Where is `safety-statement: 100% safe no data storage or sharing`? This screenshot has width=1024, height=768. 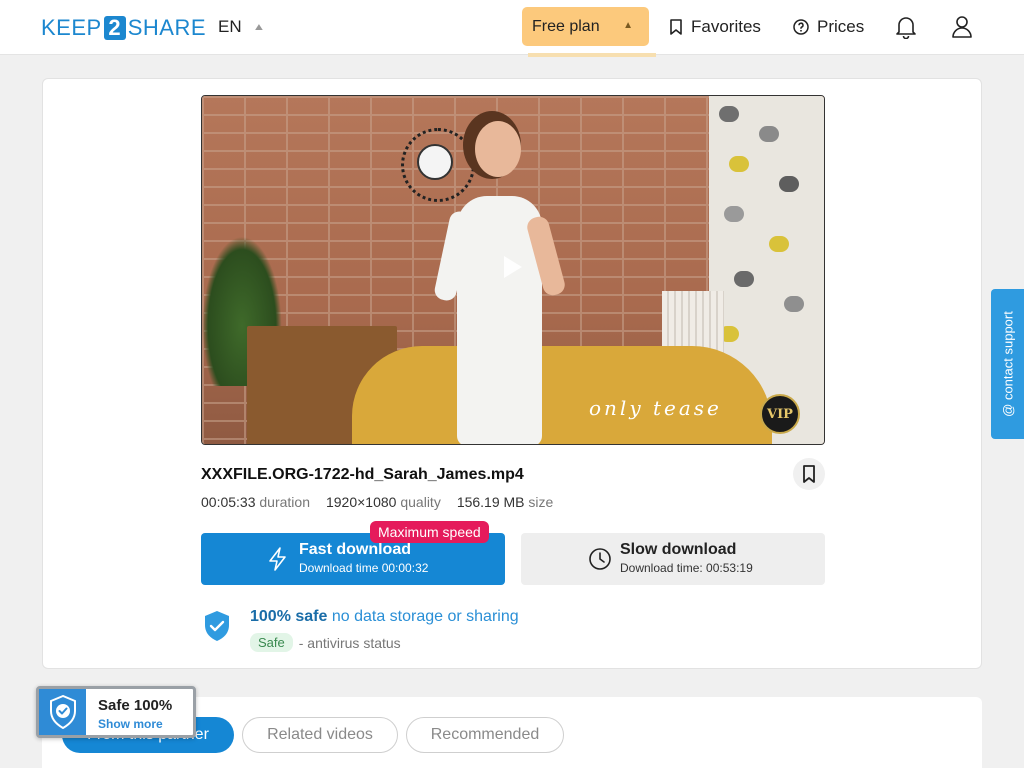
safety-statement: 100% safe no data storage or sharing is located at coordinates (384, 617).